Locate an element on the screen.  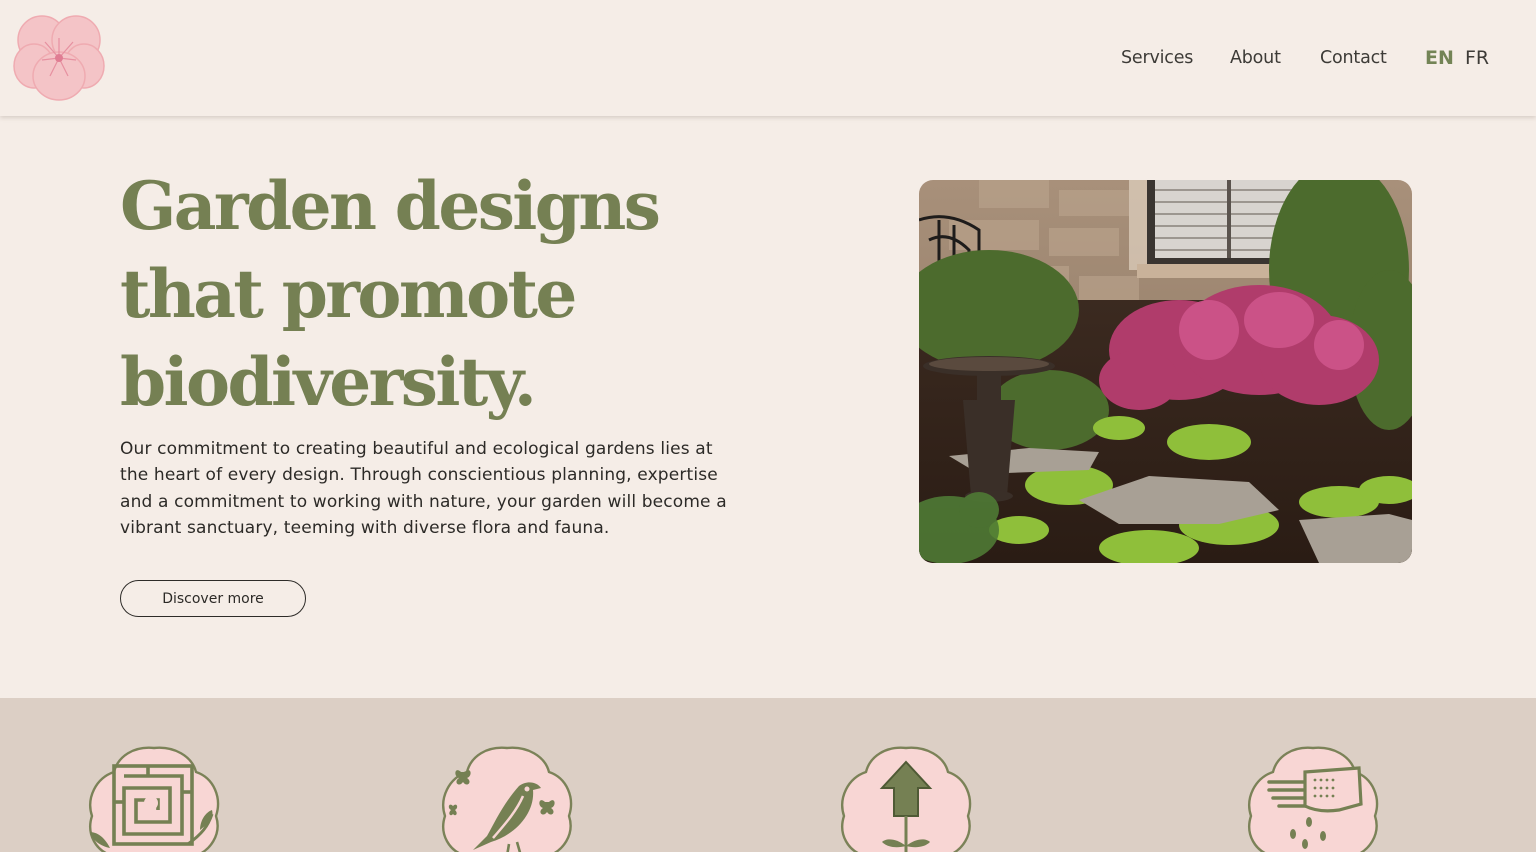
hero-title-line: that promote is located at coordinates (348, 294).